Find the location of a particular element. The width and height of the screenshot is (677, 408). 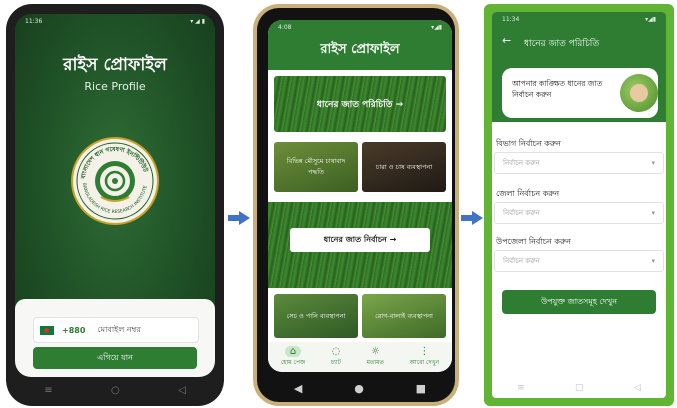

bangladesh-flag-icon is located at coordinates (47, 330).